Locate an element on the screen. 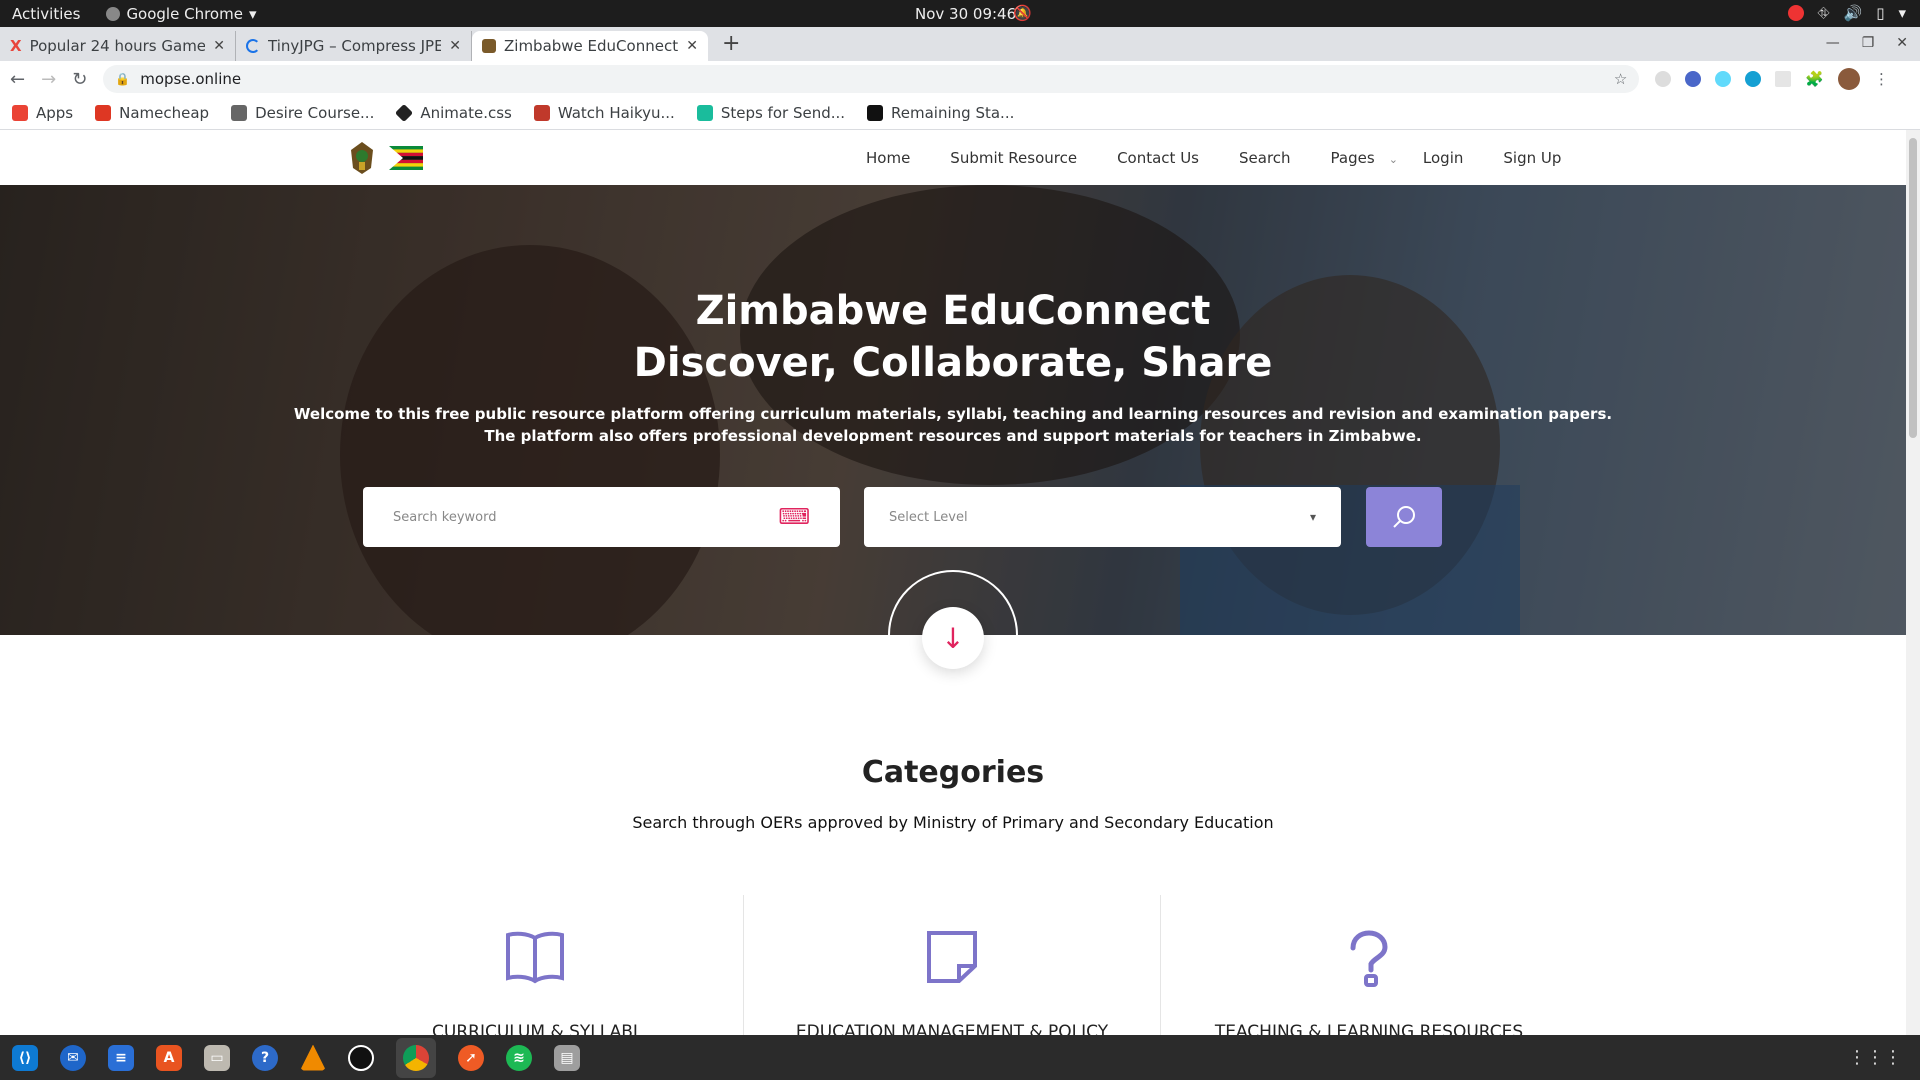  category-curriculum: CURRICULUM & SYLLABI is located at coordinates (535, 982).